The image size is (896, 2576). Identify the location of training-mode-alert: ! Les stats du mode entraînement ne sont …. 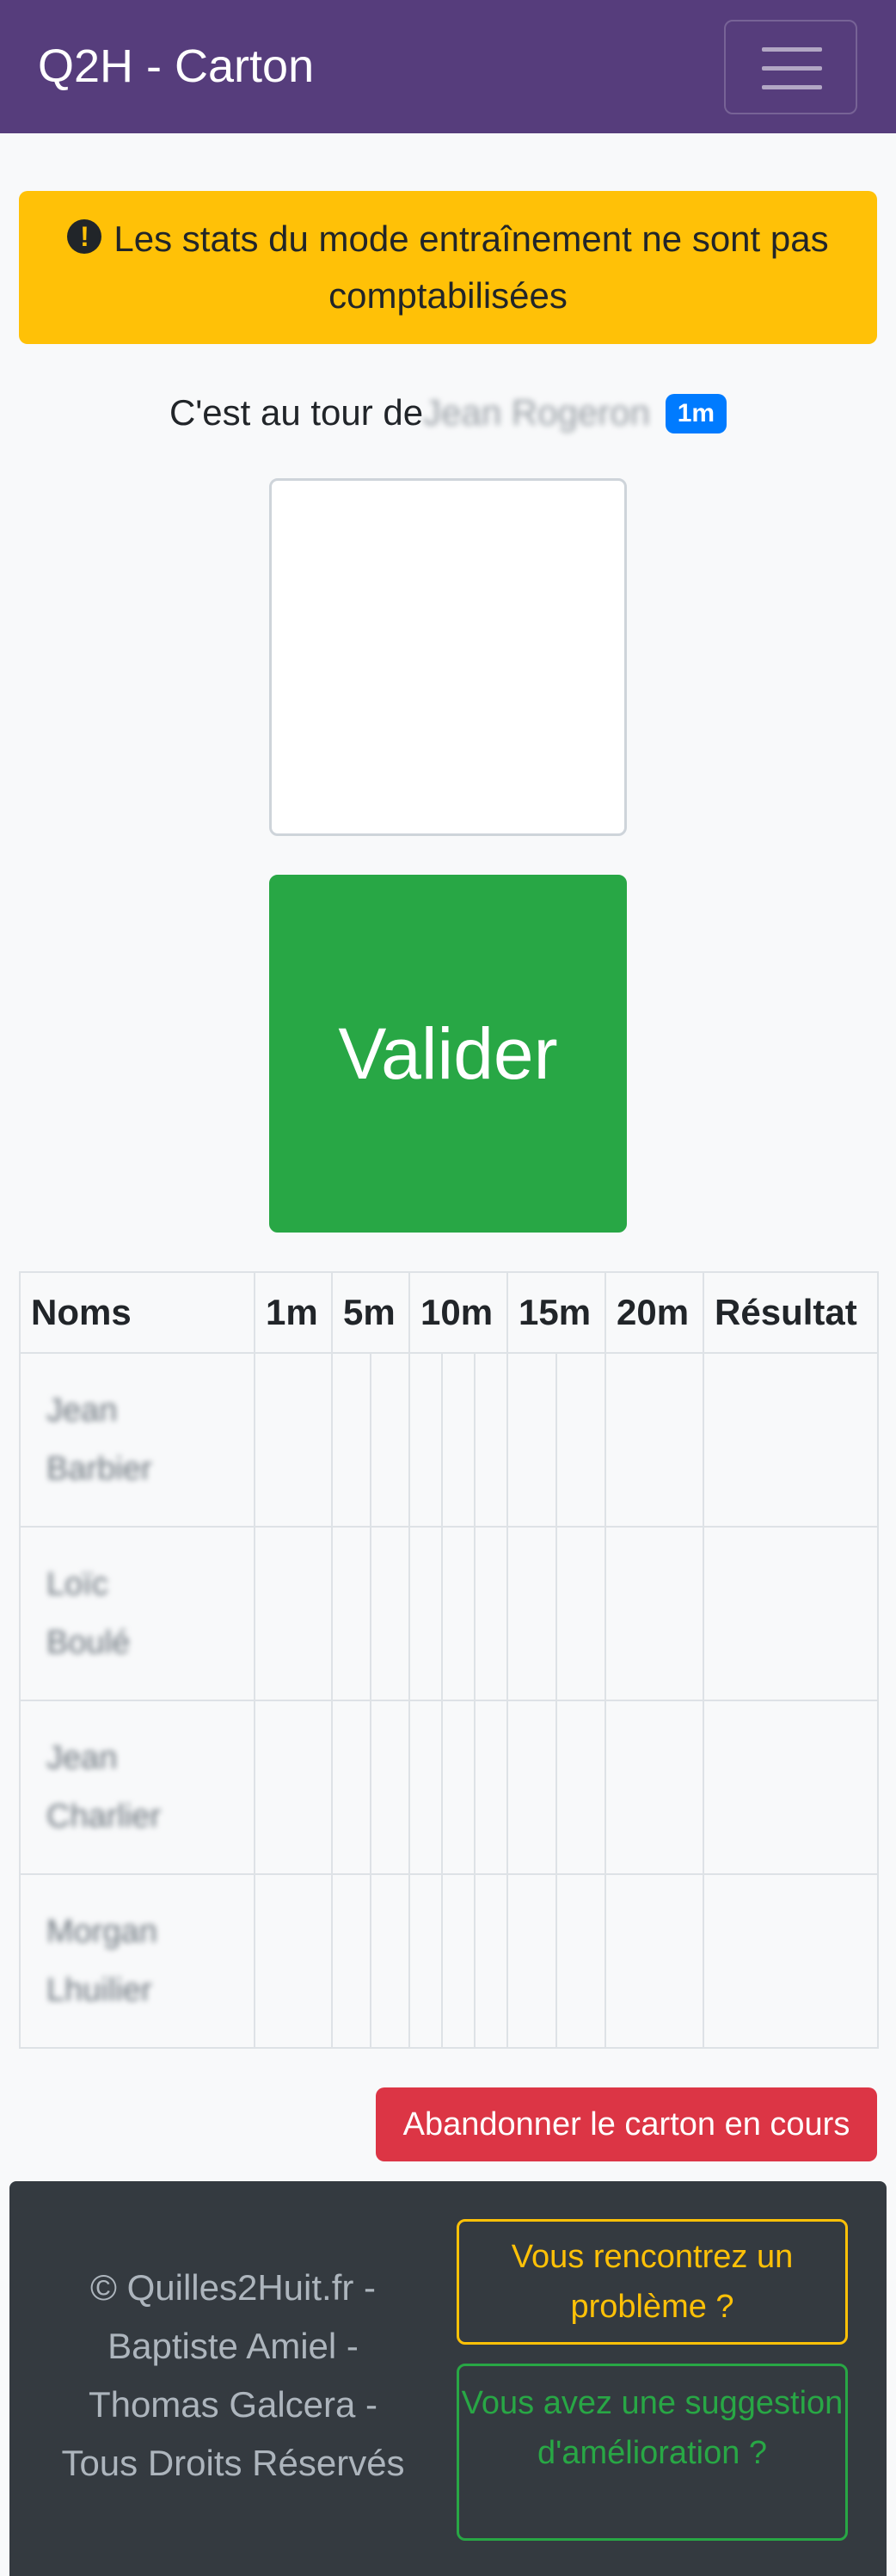
(448, 267).